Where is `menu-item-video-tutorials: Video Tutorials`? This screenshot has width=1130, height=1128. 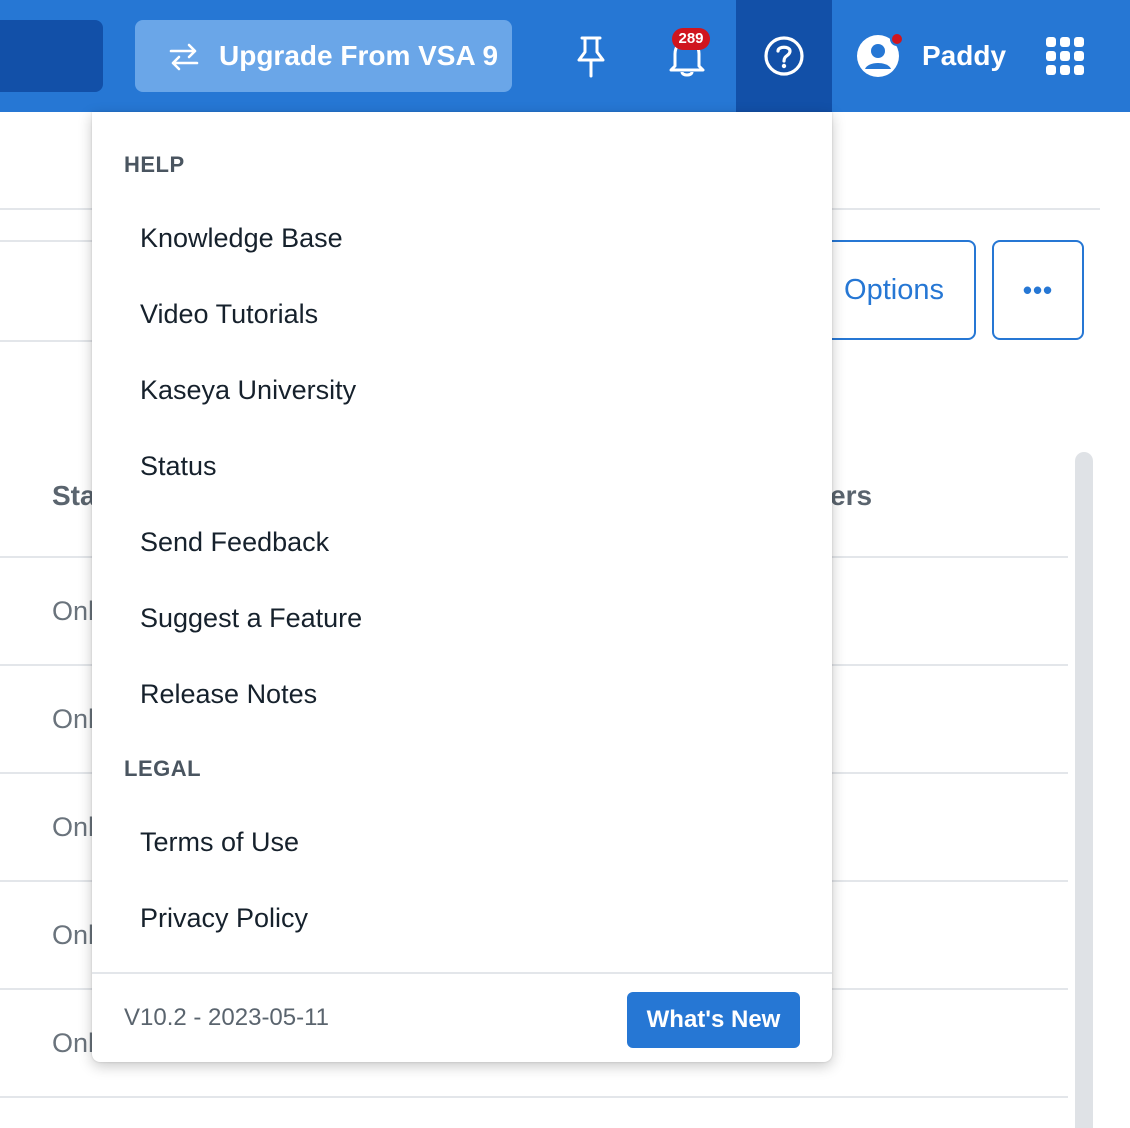 menu-item-video-tutorials: Video Tutorials is located at coordinates (229, 314).